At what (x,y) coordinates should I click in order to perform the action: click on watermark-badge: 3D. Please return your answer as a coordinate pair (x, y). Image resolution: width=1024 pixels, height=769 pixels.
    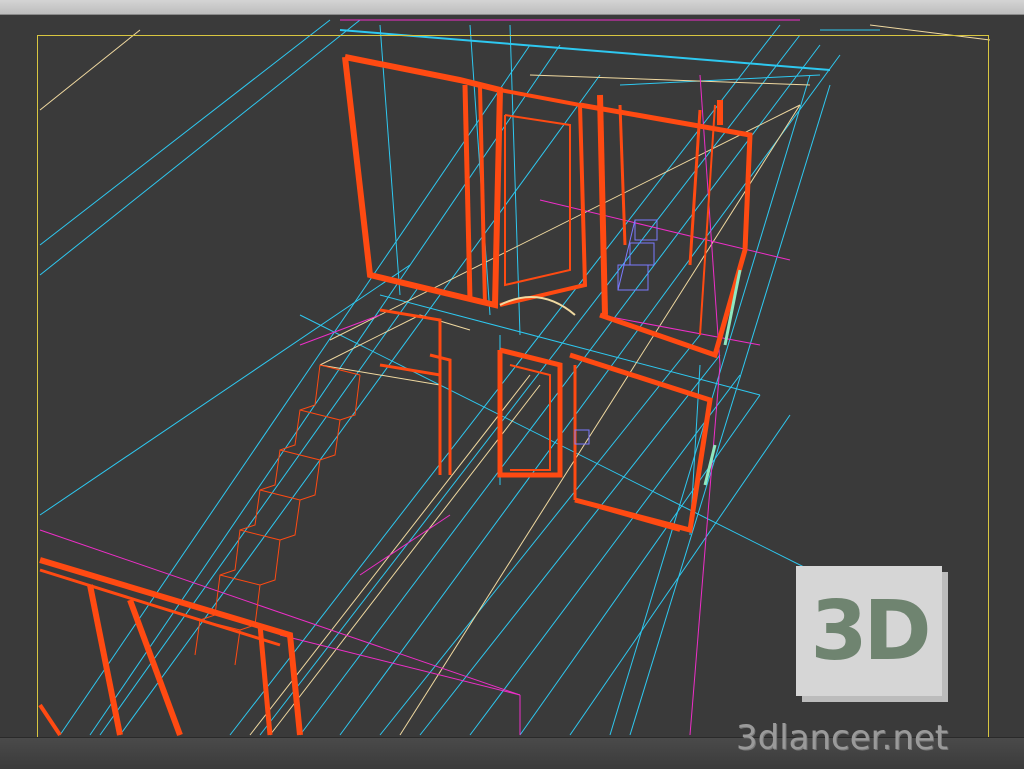
    Looking at the image, I should click on (869, 631).